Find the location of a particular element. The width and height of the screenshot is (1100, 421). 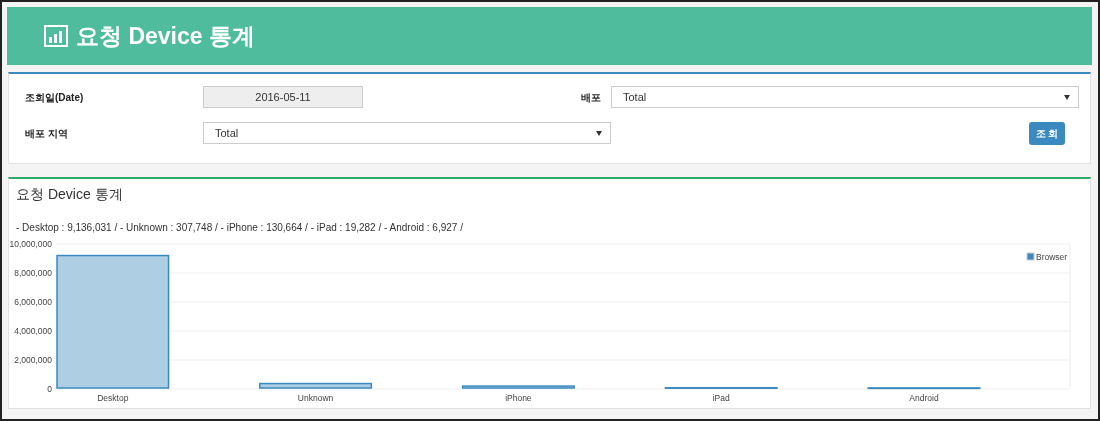

bar-chart-icon is located at coordinates (56, 36).